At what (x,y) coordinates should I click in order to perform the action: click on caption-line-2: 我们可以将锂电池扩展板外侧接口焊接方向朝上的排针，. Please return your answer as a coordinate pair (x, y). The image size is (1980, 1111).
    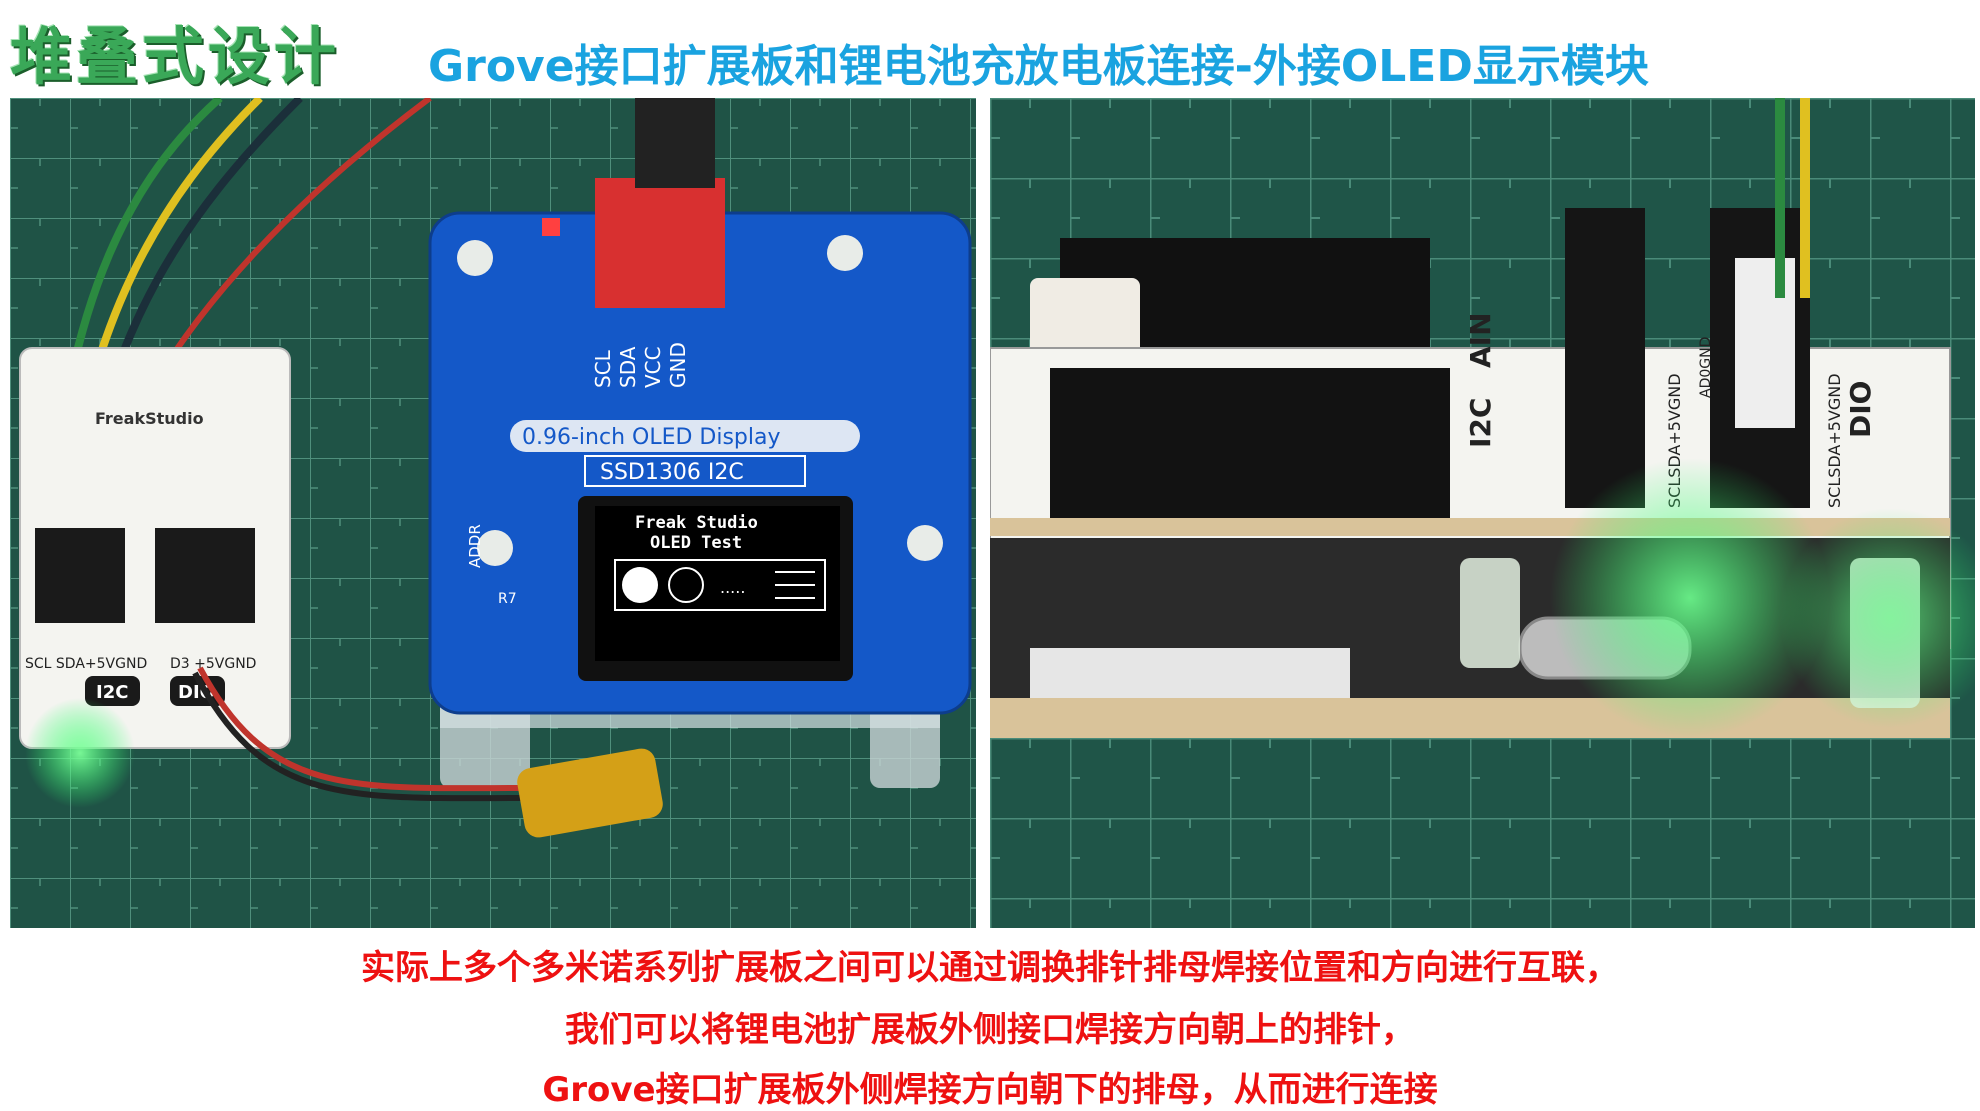
    Looking at the image, I should click on (990, 1030).